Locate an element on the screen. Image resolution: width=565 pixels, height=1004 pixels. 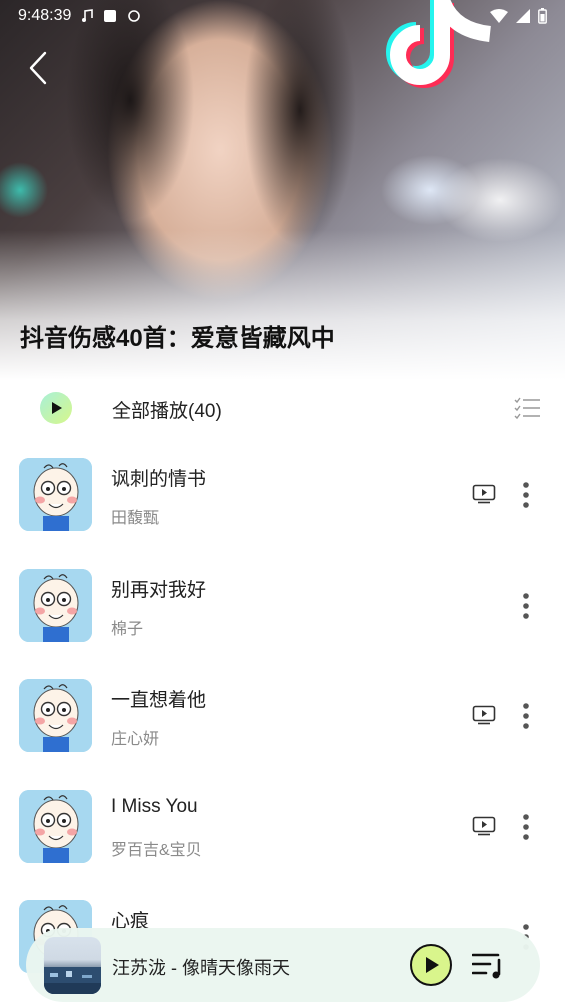
mini-player-cover is located at coordinates (72, 965).